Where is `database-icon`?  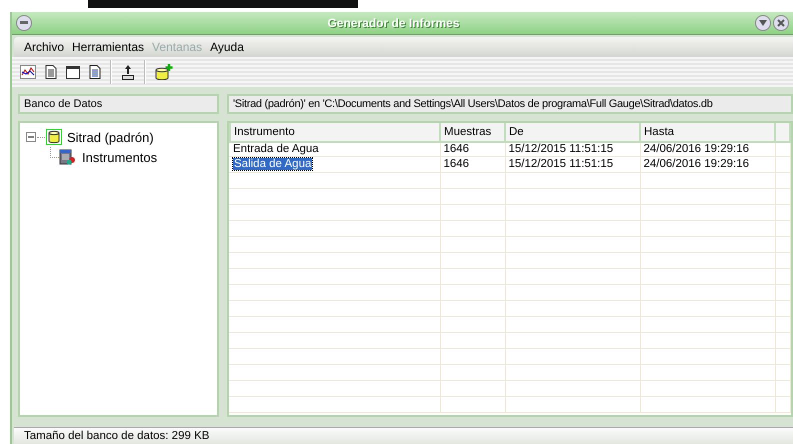
database-icon is located at coordinates (54, 137).